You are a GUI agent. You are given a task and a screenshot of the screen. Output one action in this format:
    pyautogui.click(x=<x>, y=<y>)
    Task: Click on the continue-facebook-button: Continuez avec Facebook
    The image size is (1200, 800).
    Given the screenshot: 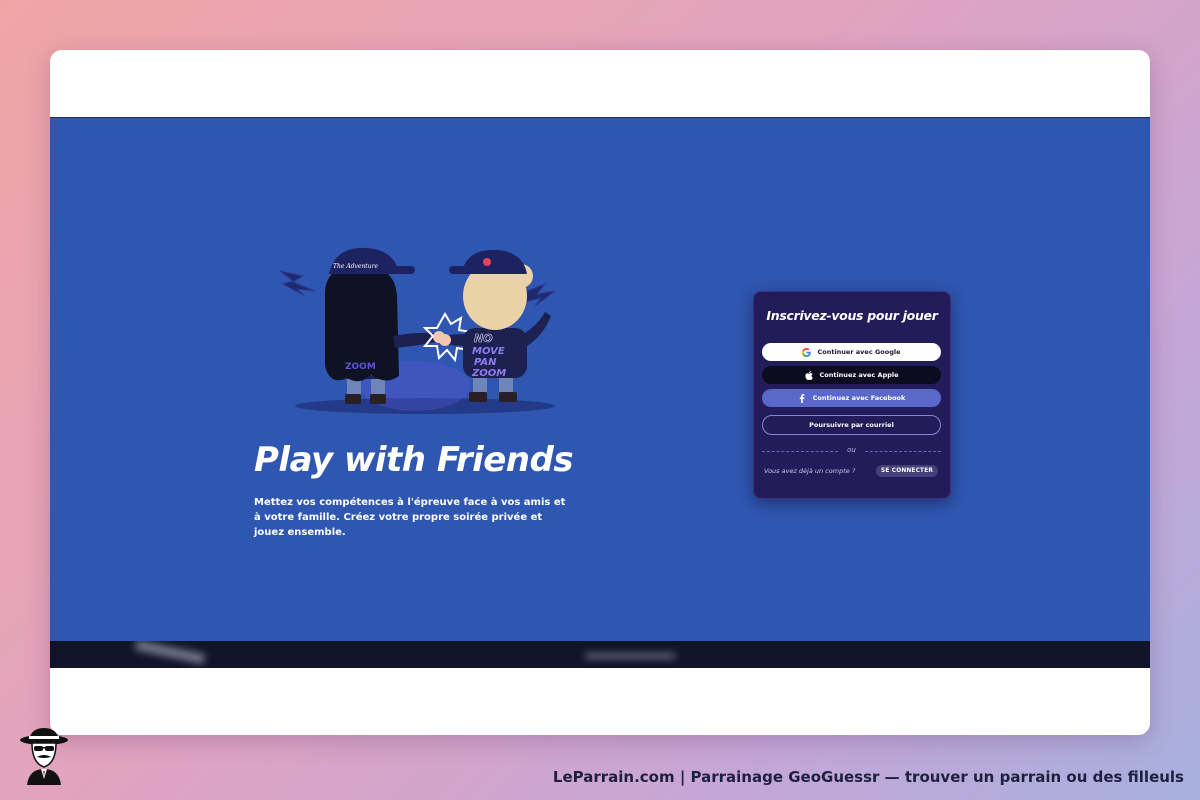 What is the action you would take?
    pyautogui.click(x=851, y=398)
    